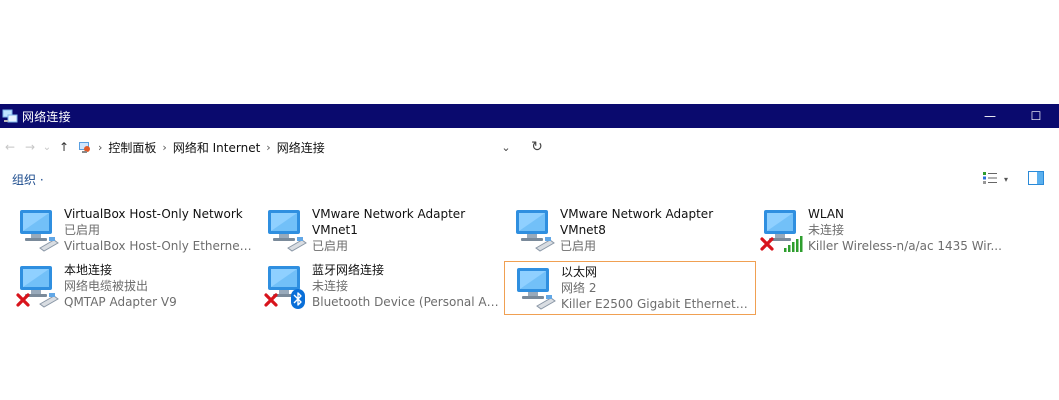 The height and width of the screenshot is (400, 1059). Describe the element at coordinates (47, 147) in the screenshot. I see `recent-locations-button: ⌄` at that location.